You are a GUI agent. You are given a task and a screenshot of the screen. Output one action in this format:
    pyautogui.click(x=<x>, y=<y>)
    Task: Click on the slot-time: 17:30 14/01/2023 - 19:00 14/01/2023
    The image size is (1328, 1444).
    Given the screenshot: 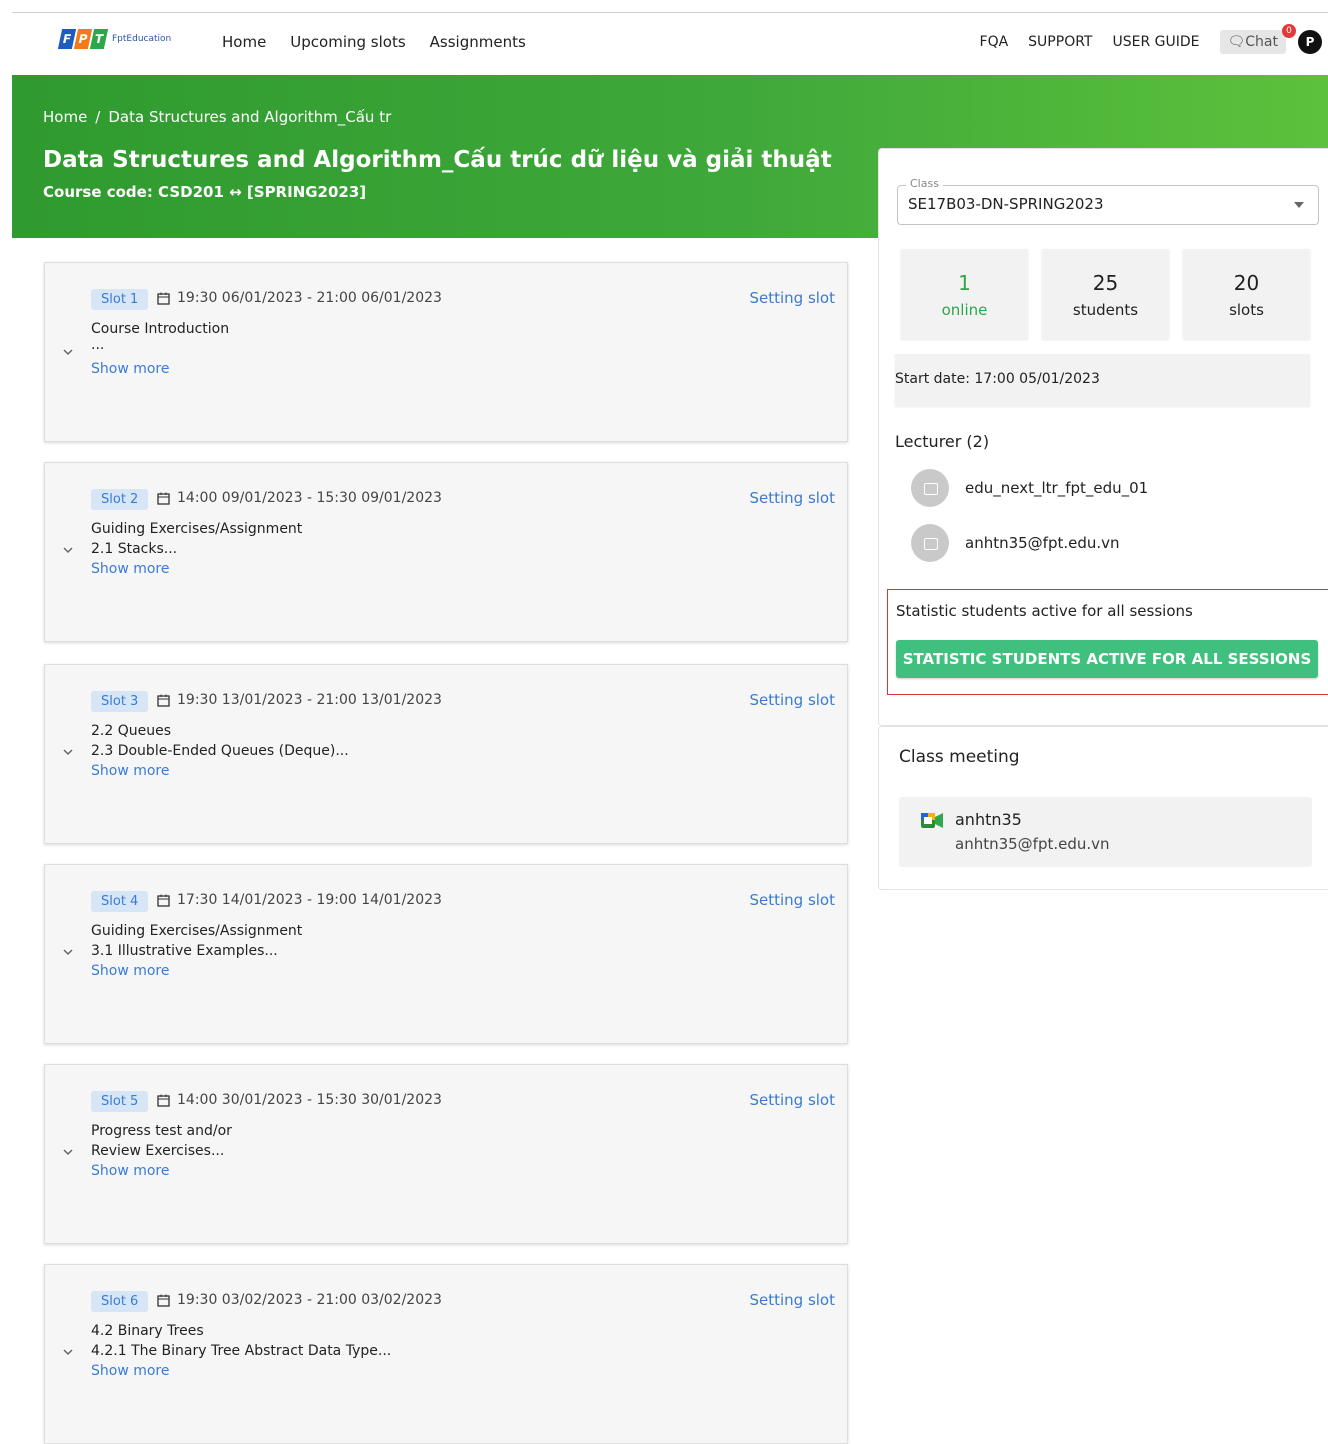 What is the action you would take?
    pyautogui.click(x=309, y=900)
    